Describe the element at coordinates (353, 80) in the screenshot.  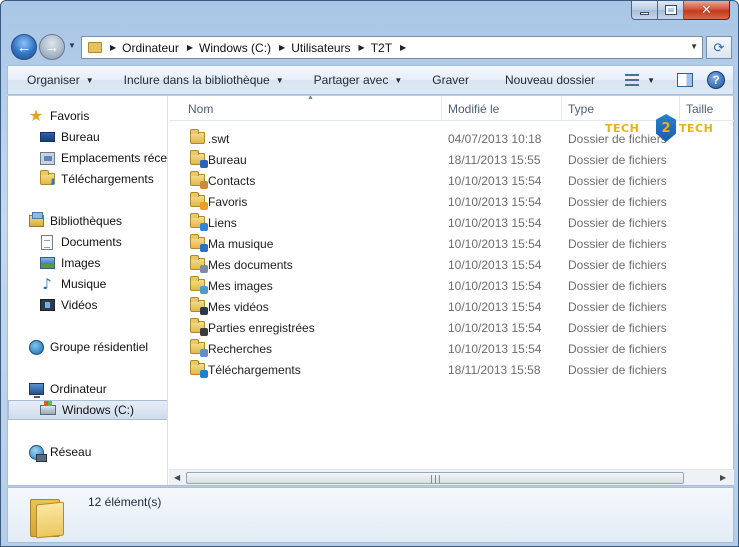
I see `share-with-button: Partager avec ▼` at that location.